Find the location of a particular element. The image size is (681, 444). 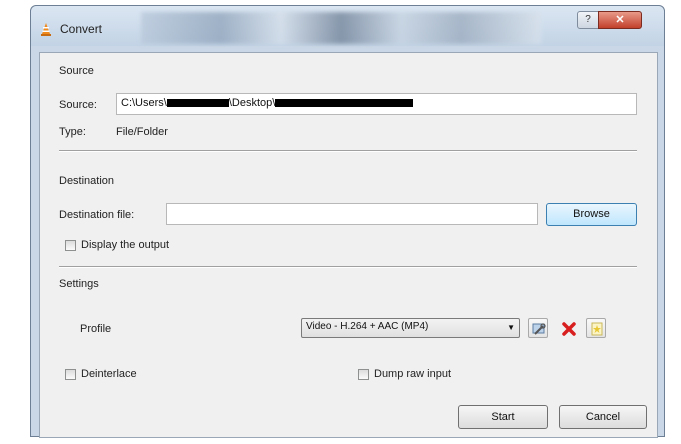

title-bar: Convert ? ✕ is located at coordinates (347, 26).